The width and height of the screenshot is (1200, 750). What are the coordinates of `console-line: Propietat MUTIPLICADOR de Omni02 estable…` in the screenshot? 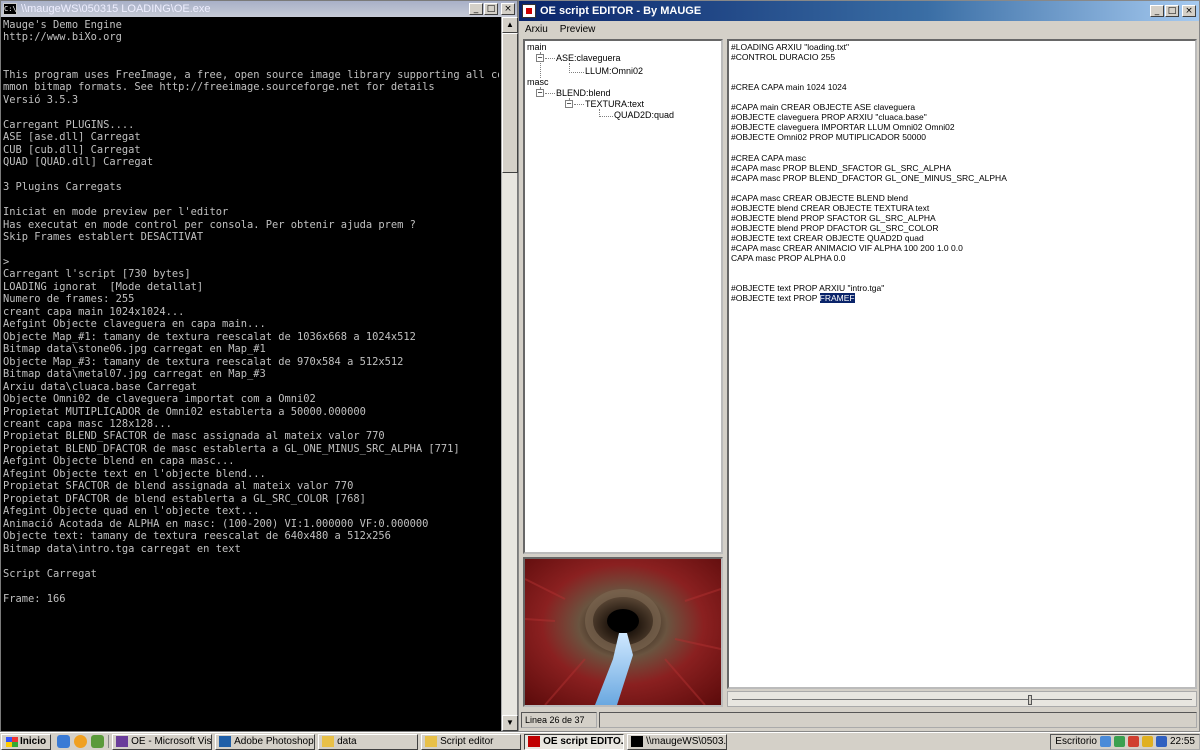 It's located at (184, 411).